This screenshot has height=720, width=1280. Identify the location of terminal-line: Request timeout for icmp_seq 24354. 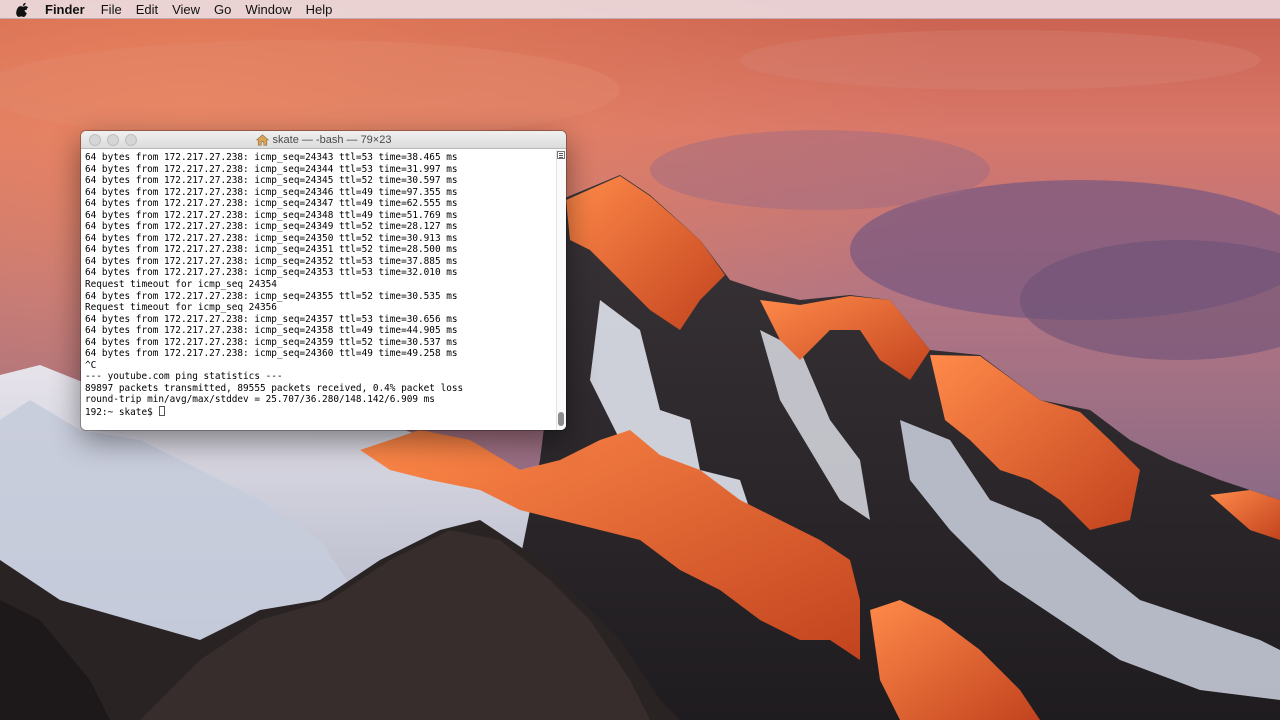
(181, 285).